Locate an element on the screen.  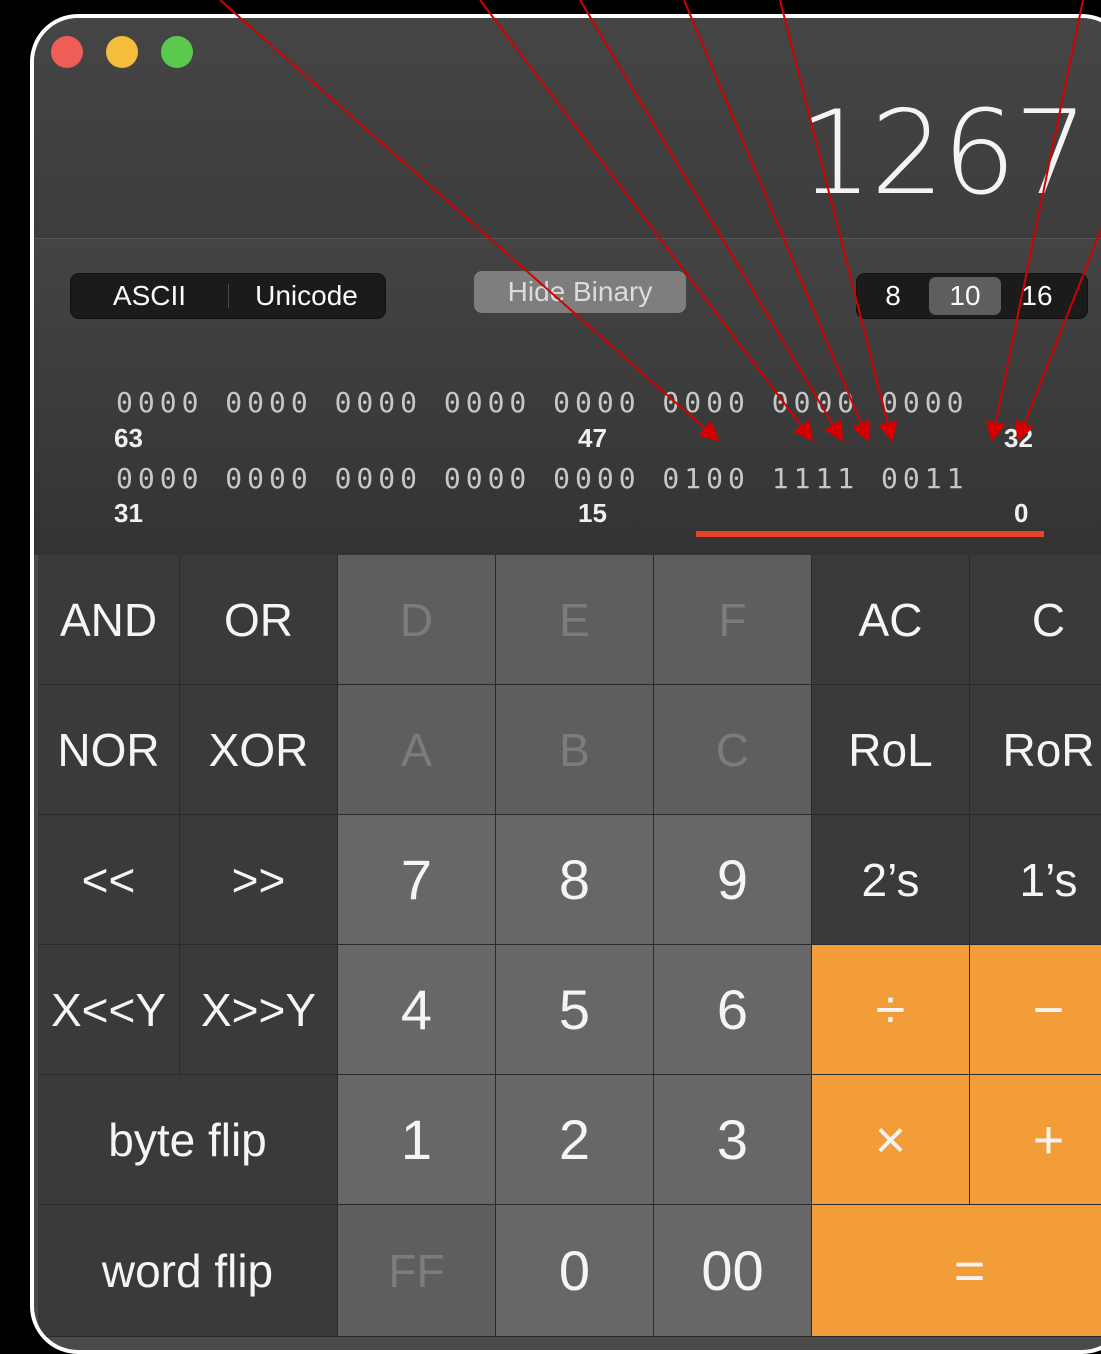
base-16-button: 16 is located at coordinates (1037, 296).